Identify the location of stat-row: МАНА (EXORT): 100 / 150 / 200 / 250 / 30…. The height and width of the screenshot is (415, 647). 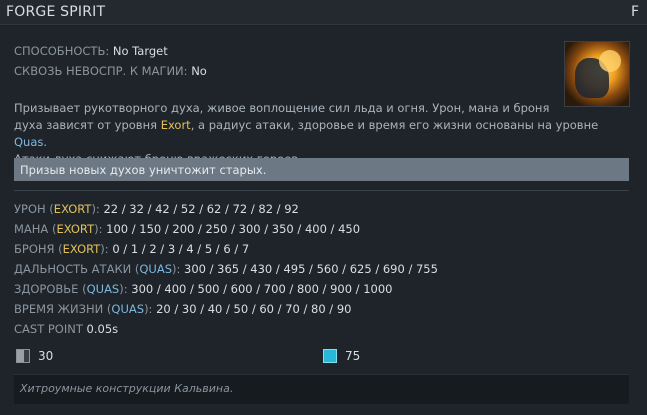
(187, 229).